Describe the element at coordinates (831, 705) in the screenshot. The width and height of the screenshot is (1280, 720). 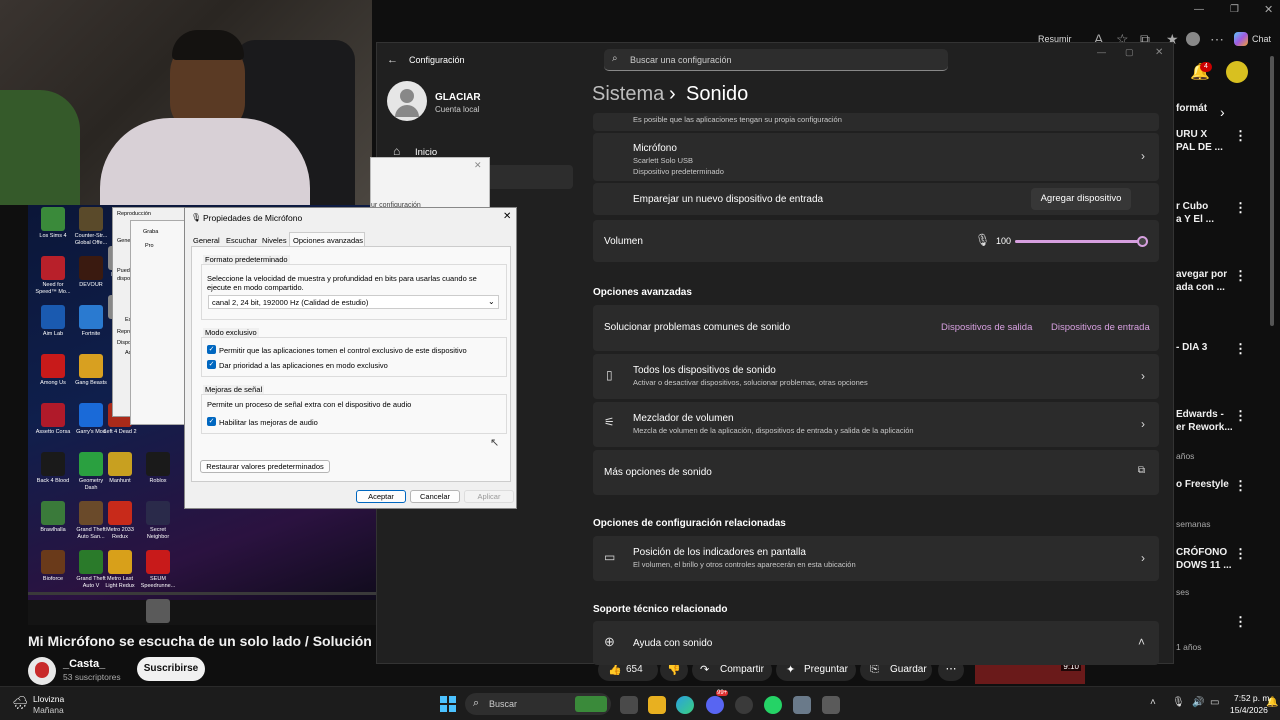
I see `obs-icon` at that location.